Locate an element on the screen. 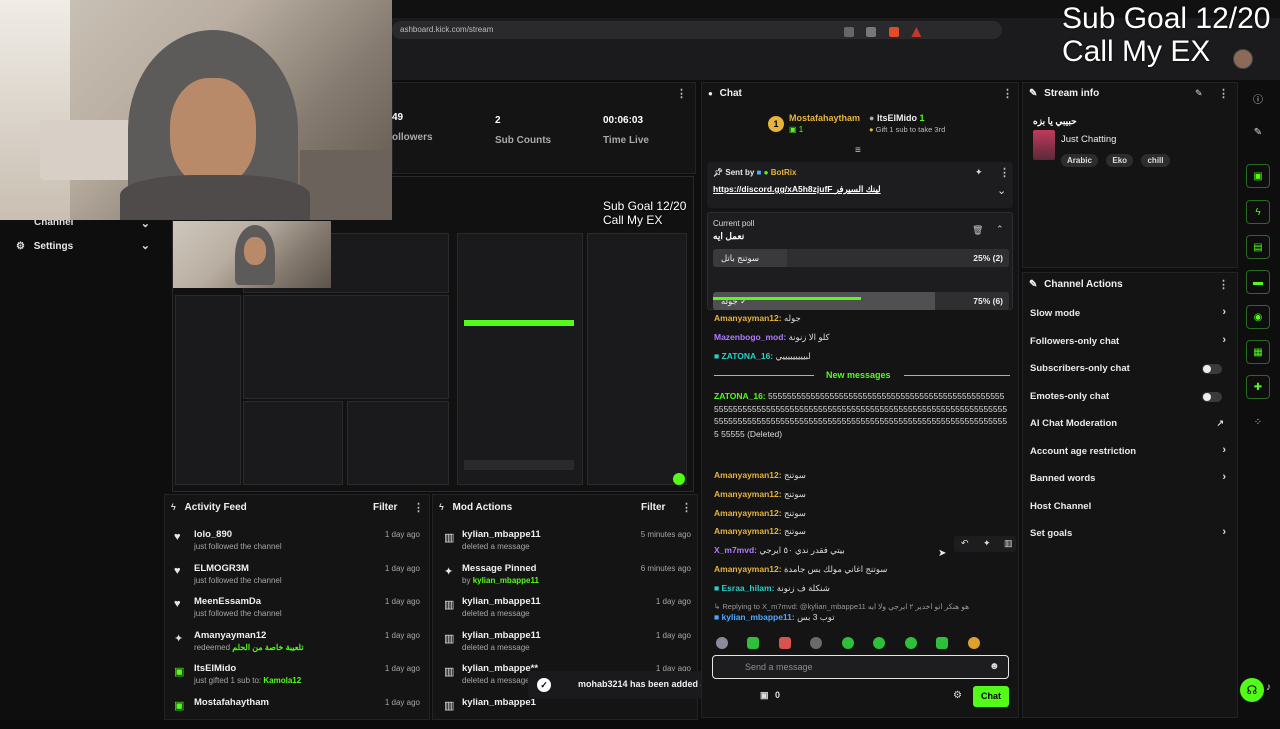 The width and height of the screenshot is (1280, 729). leaderboard-second: ● ItsElMido 1 ● Gift 1 sub to take 3rd is located at coordinates (907, 123).